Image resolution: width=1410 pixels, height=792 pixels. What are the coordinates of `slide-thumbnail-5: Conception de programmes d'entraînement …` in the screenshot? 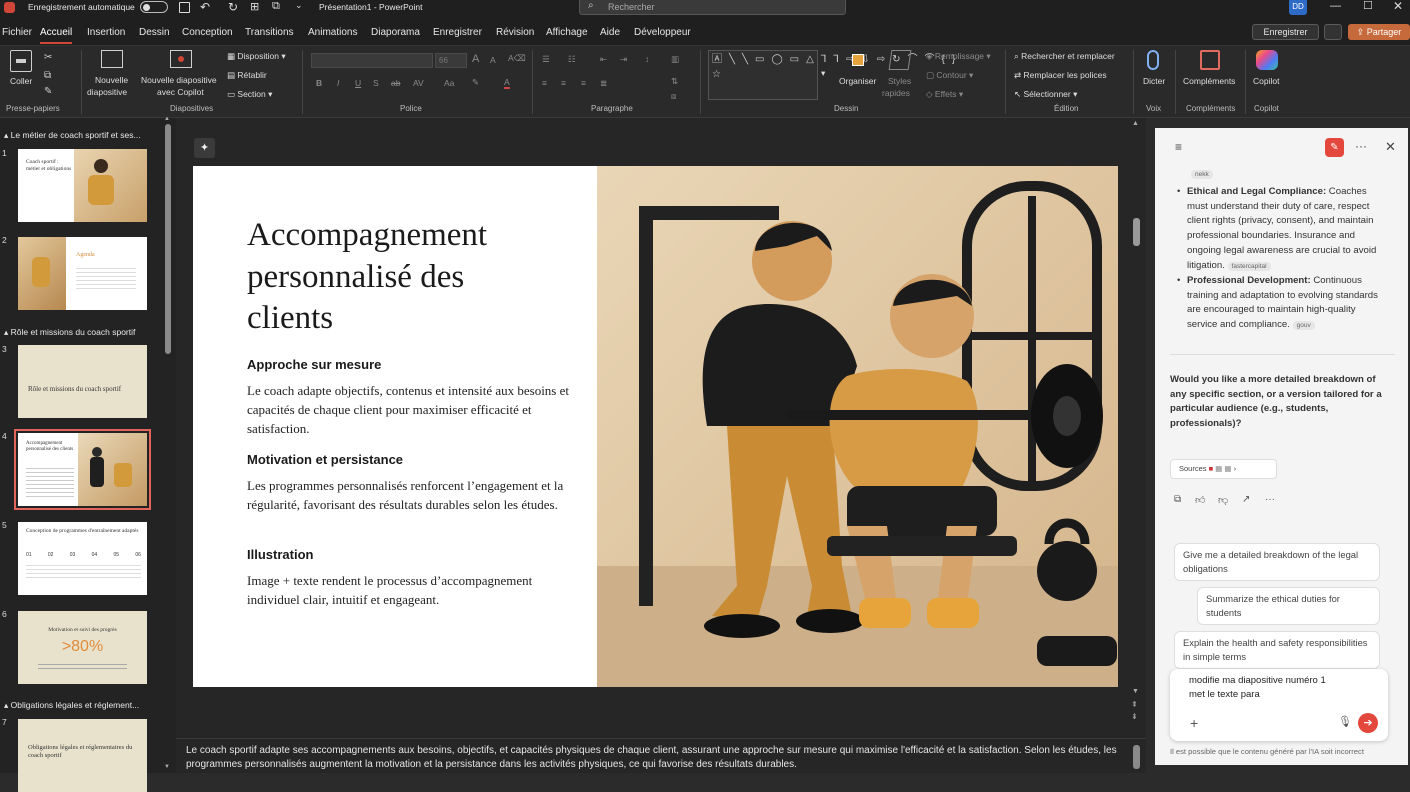 It's located at (82, 558).